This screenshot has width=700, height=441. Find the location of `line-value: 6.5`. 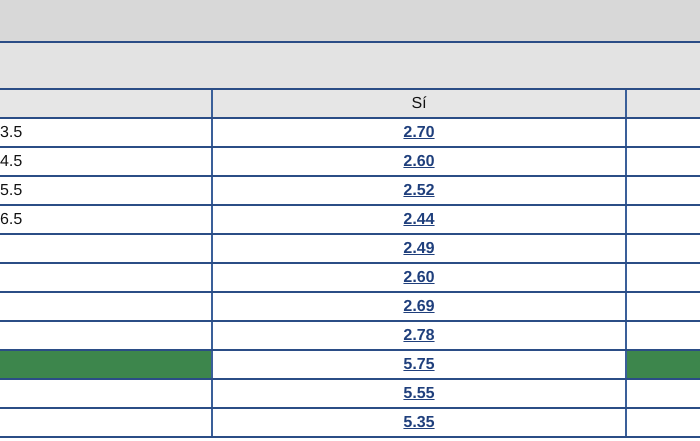

line-value: 6.5 is located at coordinates (11, 219).